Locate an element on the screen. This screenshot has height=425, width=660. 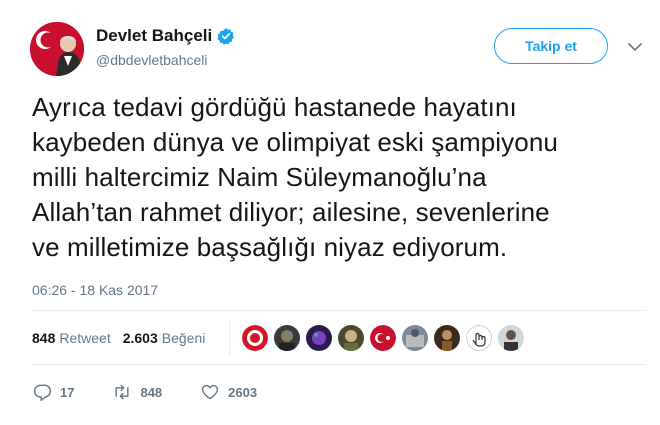
reply-icon is located at coordinates (42, 393).